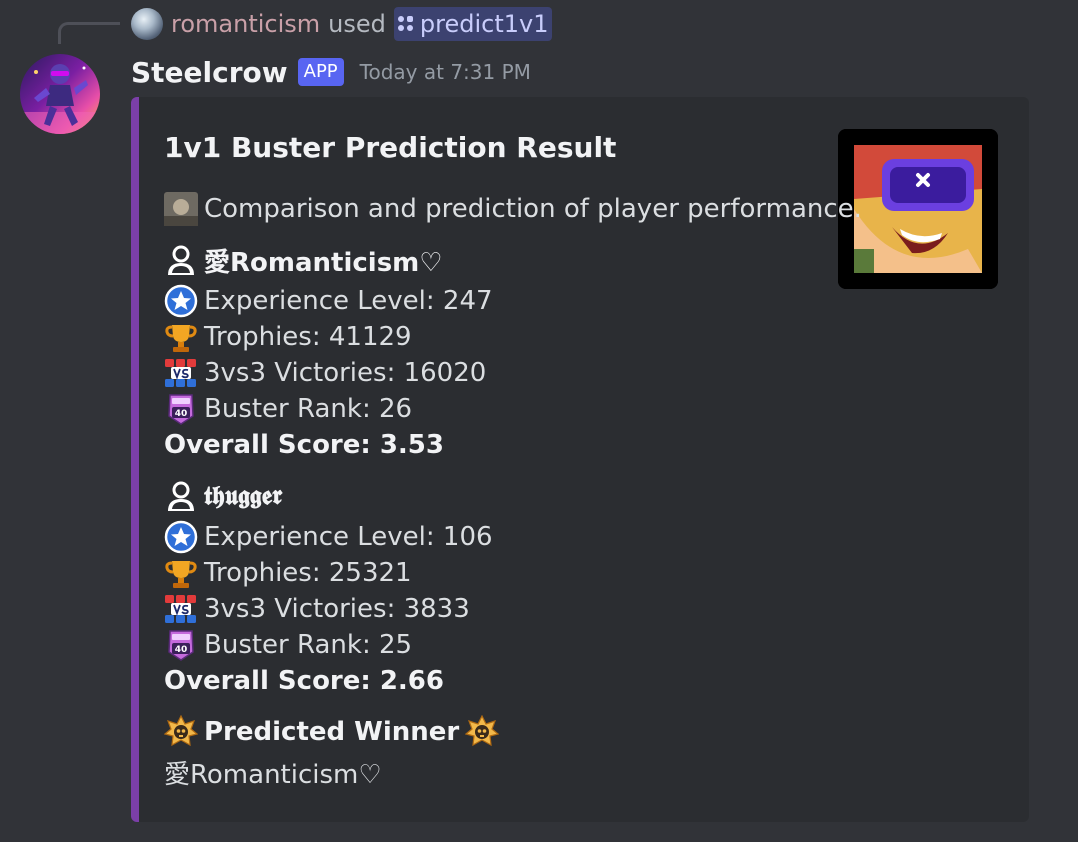 This screenshot has height=842, width=1078. What do you see at coordinates (348, 301) in the screenshot?
I see `player1-experience: Experience Level: 247` at bounding box center [348, 301].